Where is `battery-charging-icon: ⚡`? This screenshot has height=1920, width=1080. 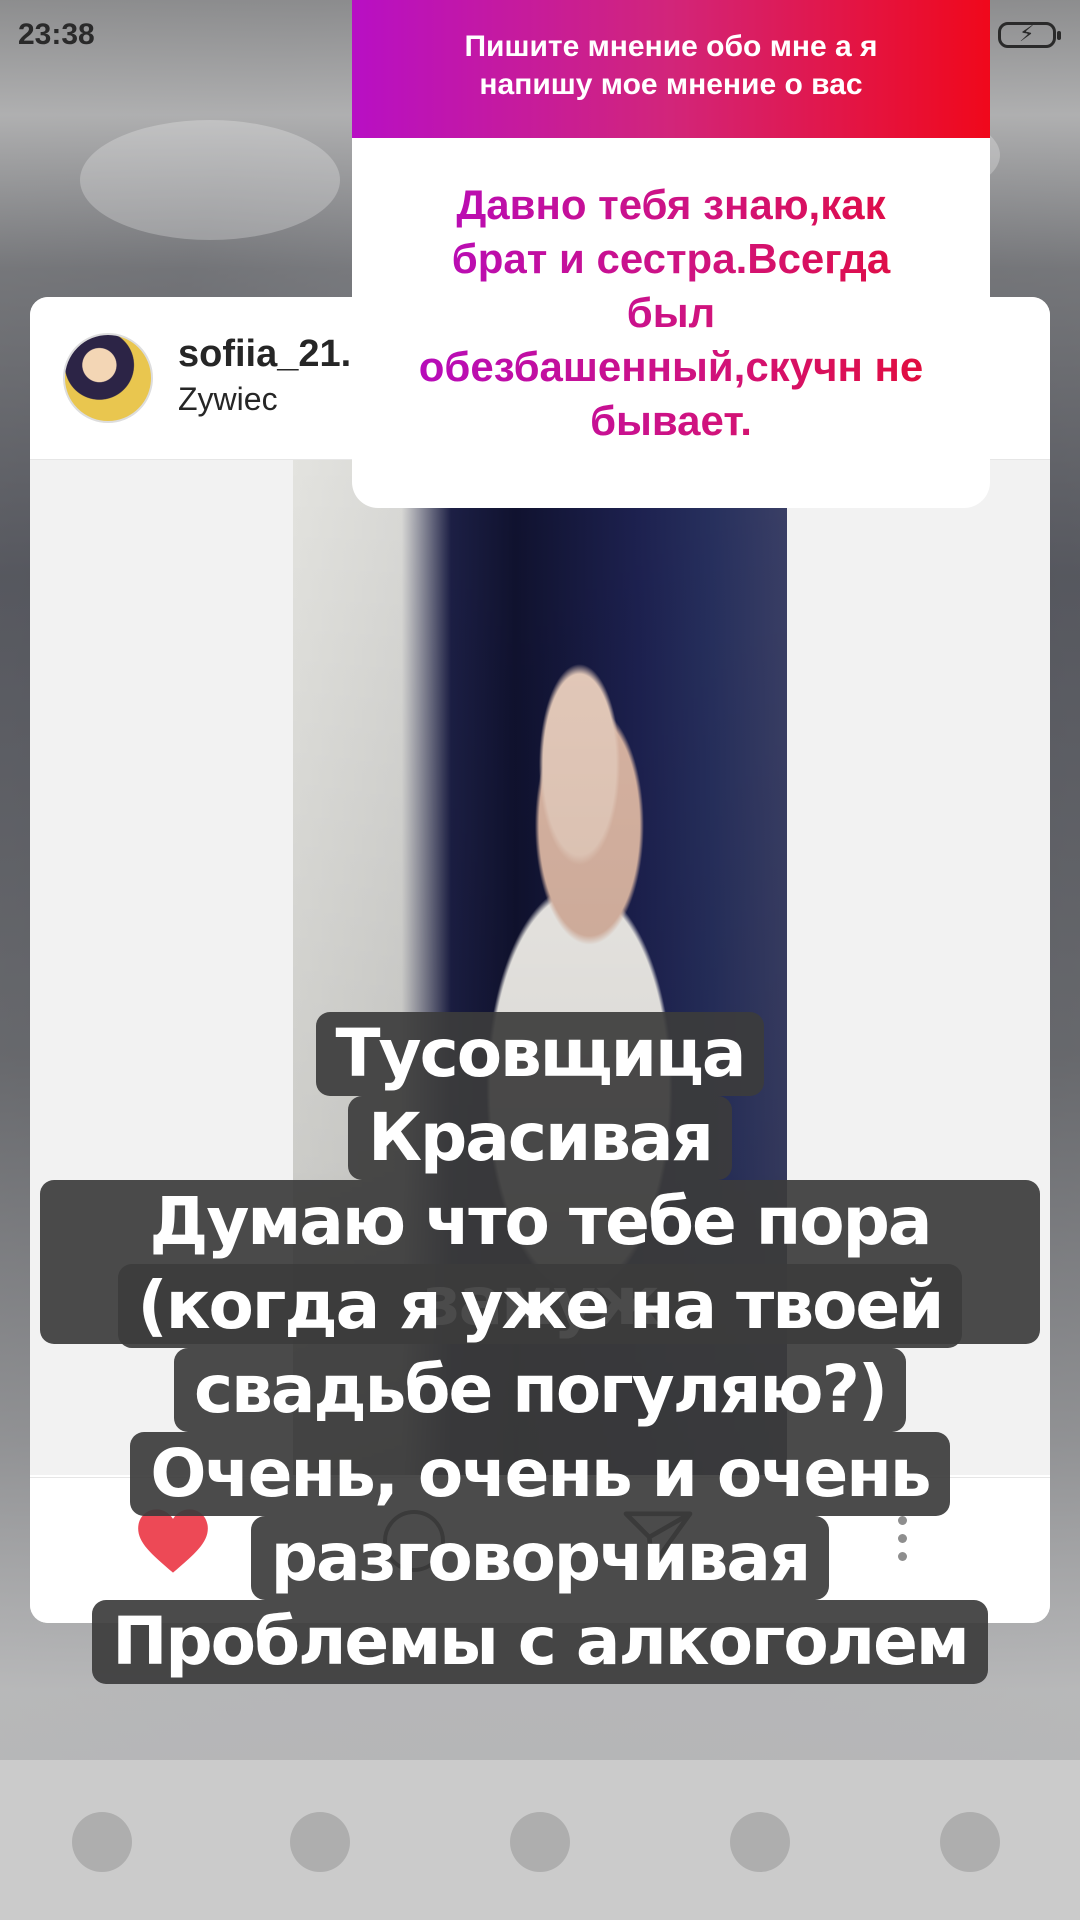 battery-charging-icon: ⚡ is located at coordinates (1029, 34).